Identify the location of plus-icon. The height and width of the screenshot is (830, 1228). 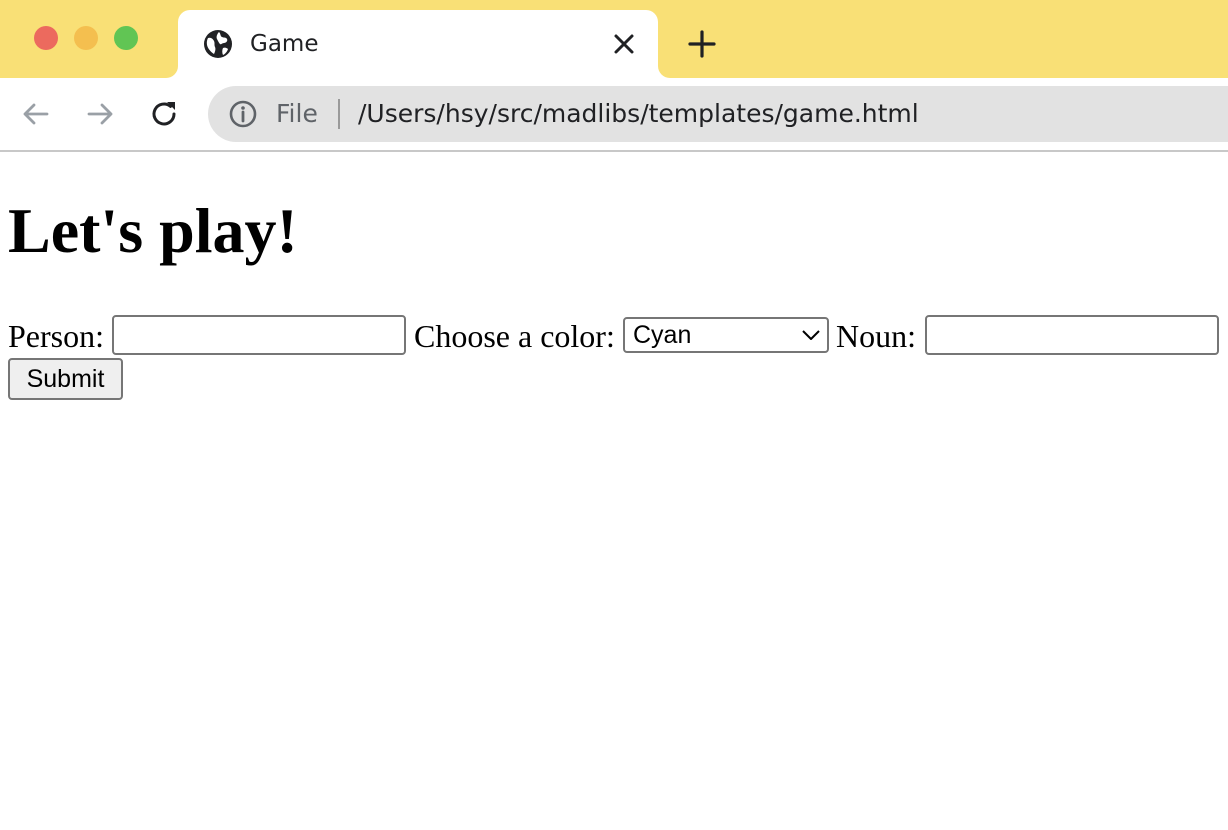
(702, 44).